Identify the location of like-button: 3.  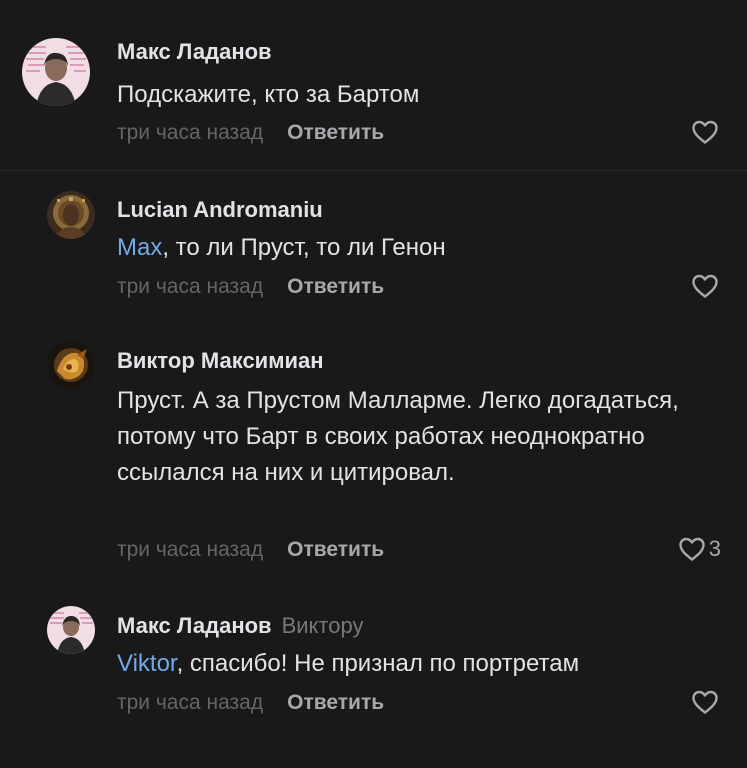
(699, 549).